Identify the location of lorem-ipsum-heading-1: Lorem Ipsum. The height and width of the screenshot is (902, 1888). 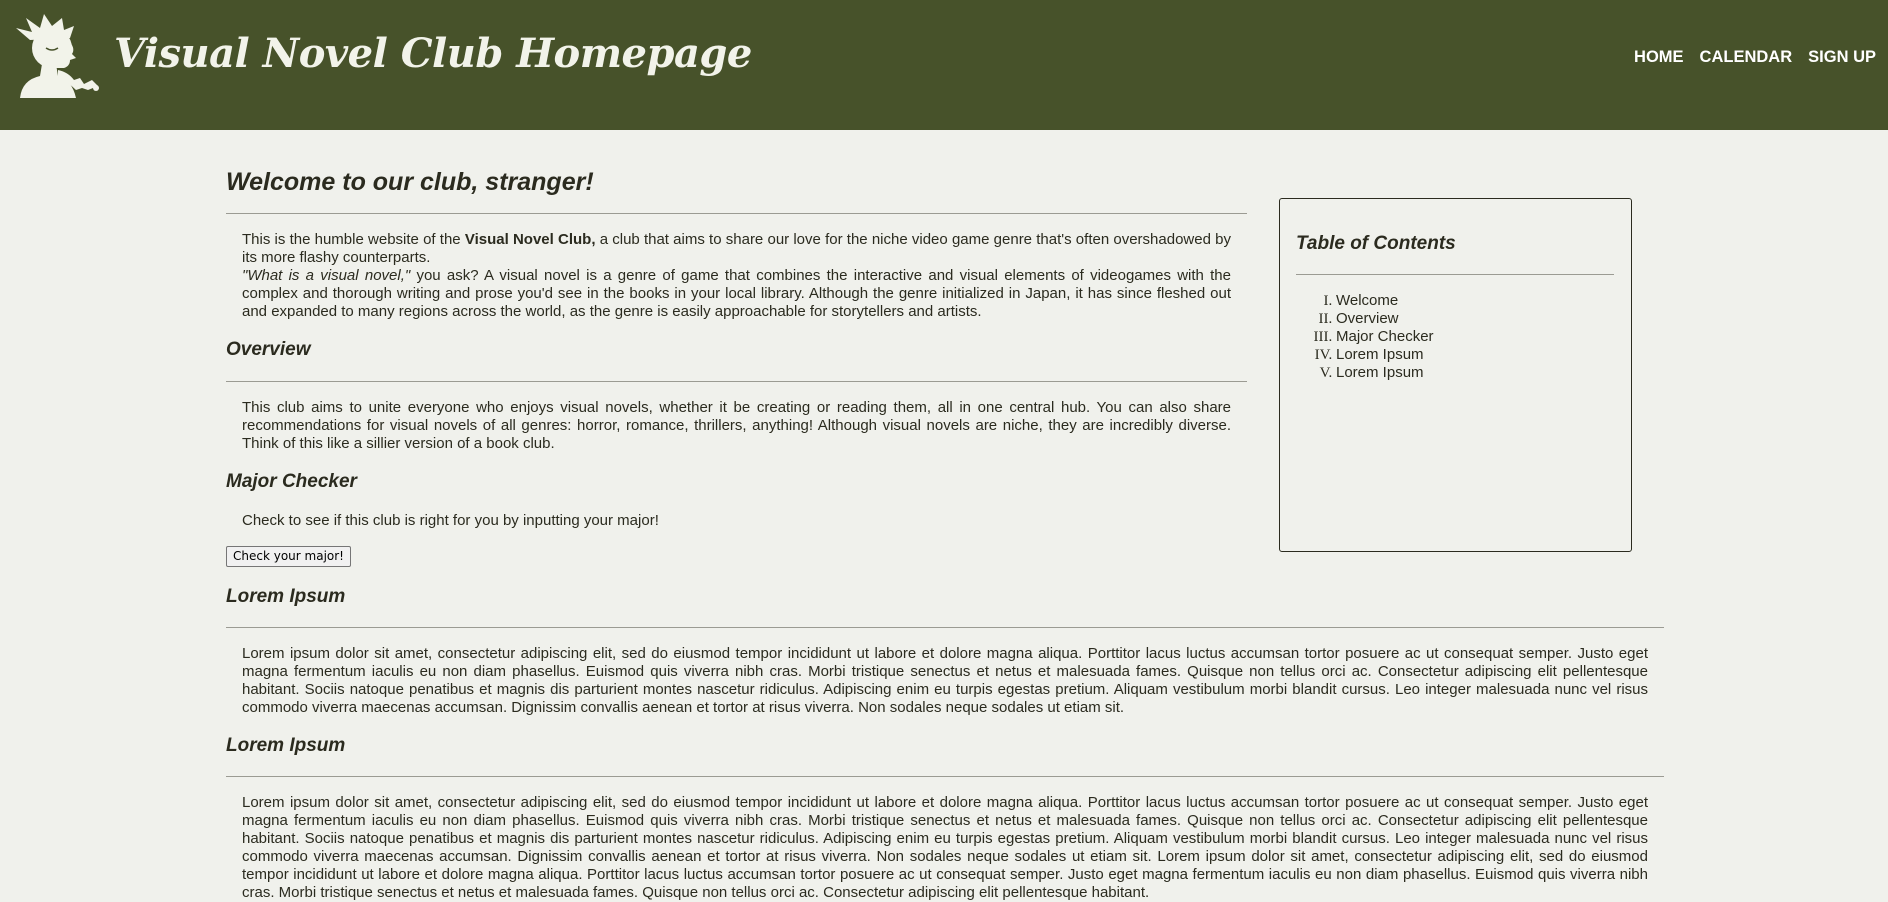
(286, 596).